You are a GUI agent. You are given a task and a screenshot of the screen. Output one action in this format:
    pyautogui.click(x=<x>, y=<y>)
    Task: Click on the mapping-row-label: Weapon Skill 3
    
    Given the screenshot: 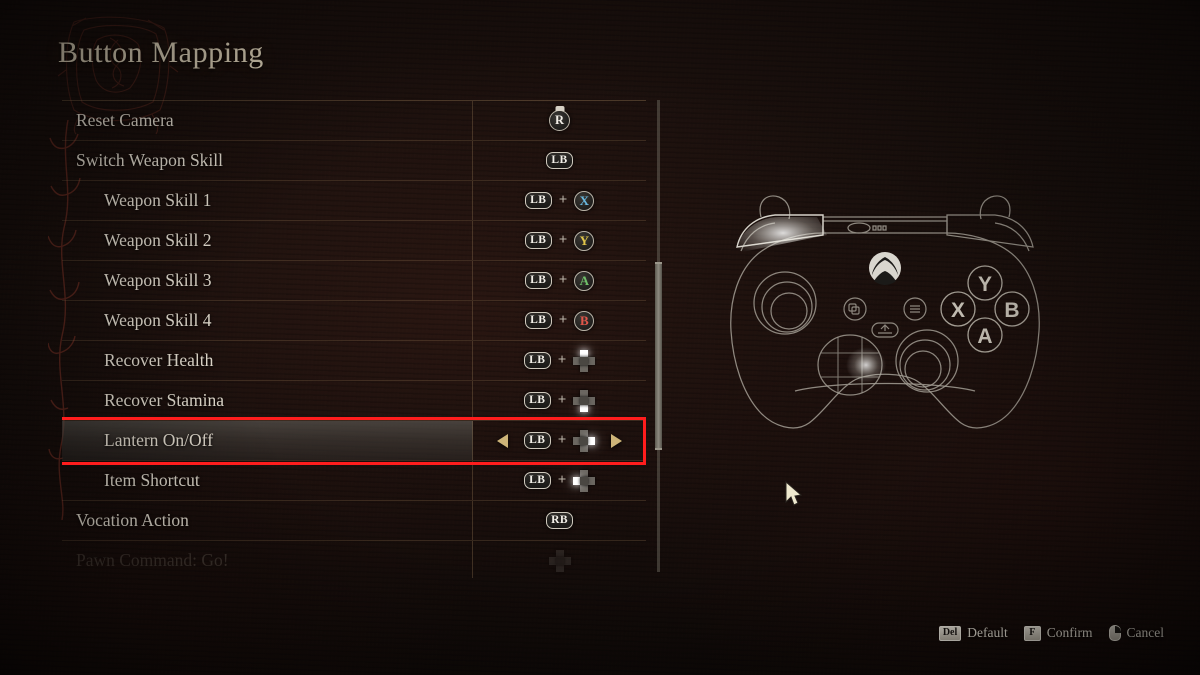 What is the action you would take?
    pyautogui.click(x=267, y=280)
    